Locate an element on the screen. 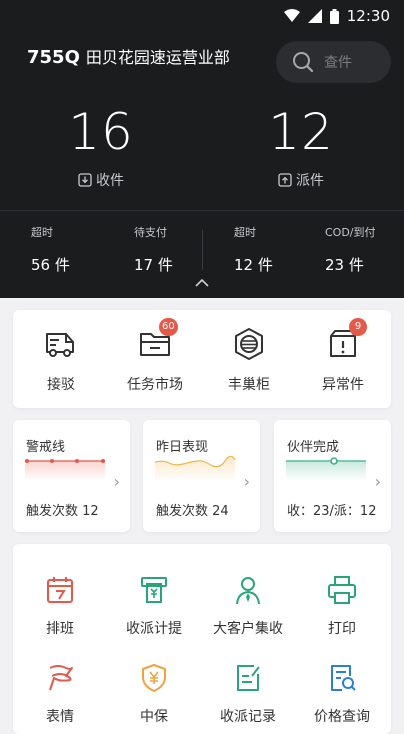 The height and width of the screenshot is (734, 404). search-icon is located at coordinates (303, 62).